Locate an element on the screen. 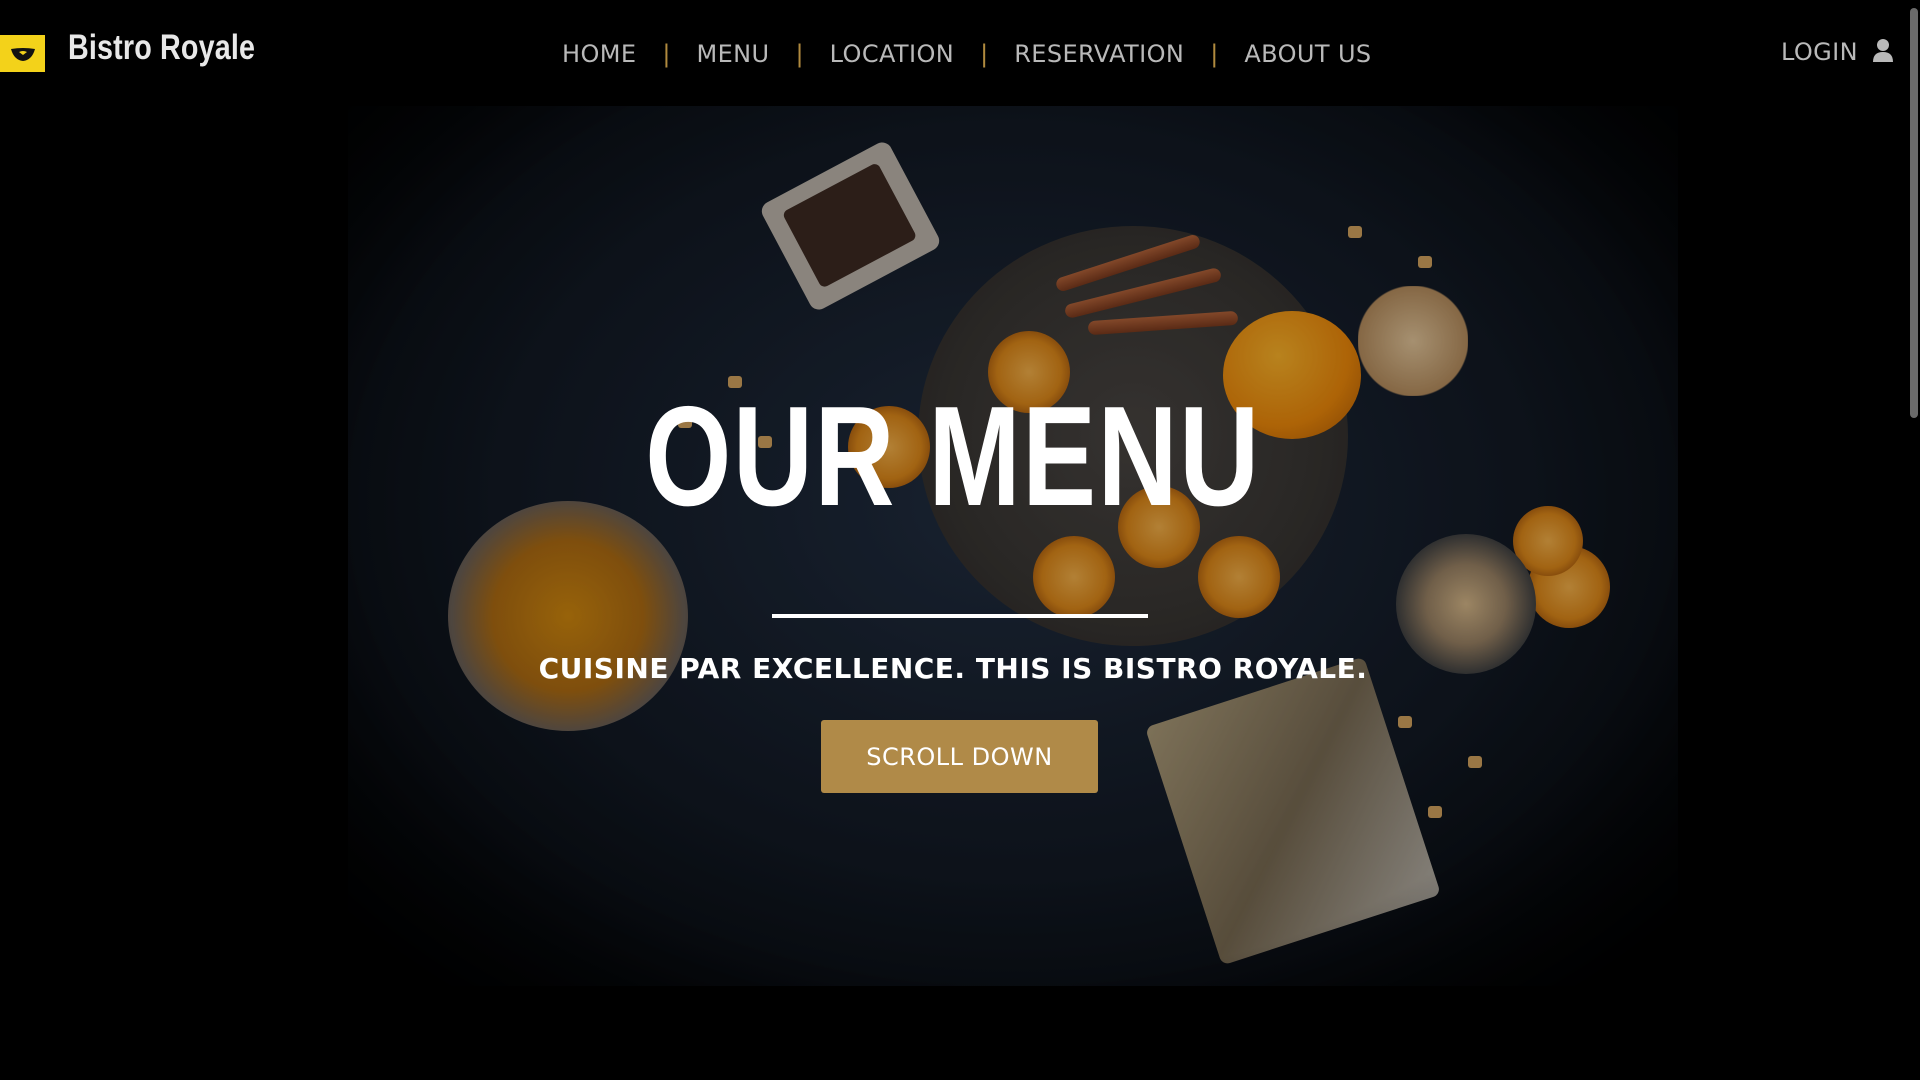 The height and width of the screenshot is (1080, 1920). user-icon is located at coordinates (1883, 52).